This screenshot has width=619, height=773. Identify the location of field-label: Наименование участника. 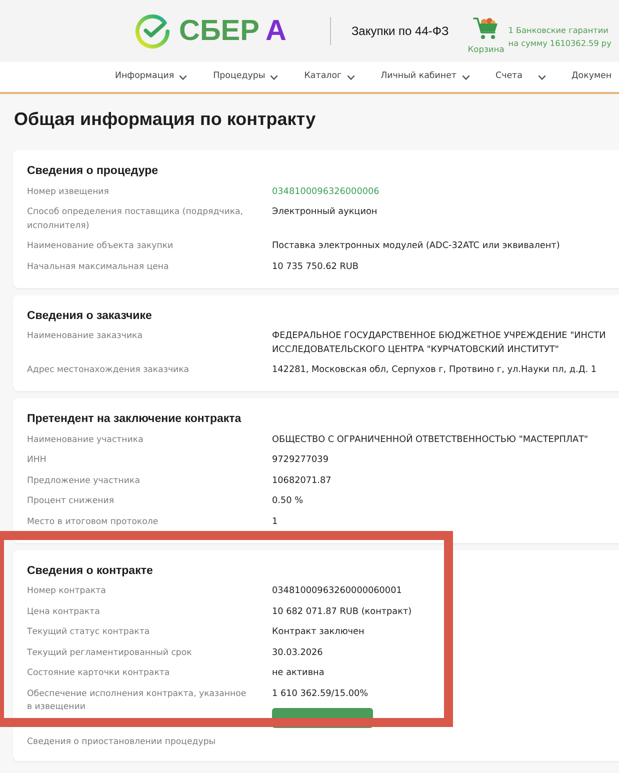
(85, 440).